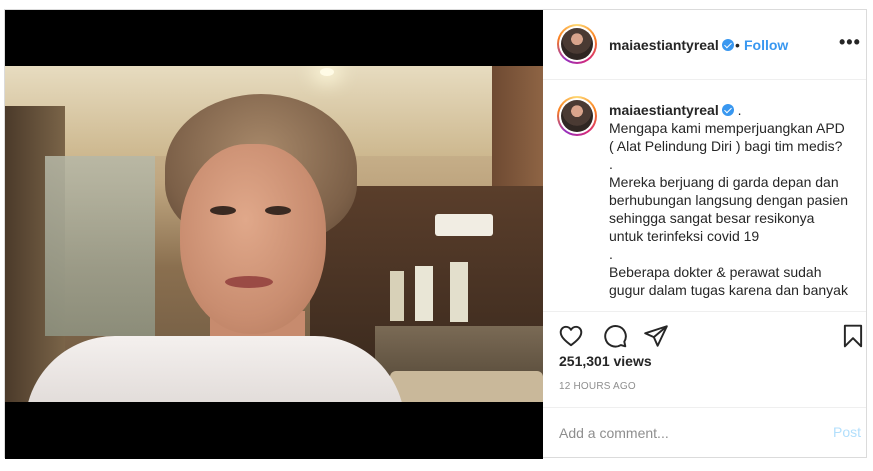  I want to click on heart-icon, so click(571, 336).